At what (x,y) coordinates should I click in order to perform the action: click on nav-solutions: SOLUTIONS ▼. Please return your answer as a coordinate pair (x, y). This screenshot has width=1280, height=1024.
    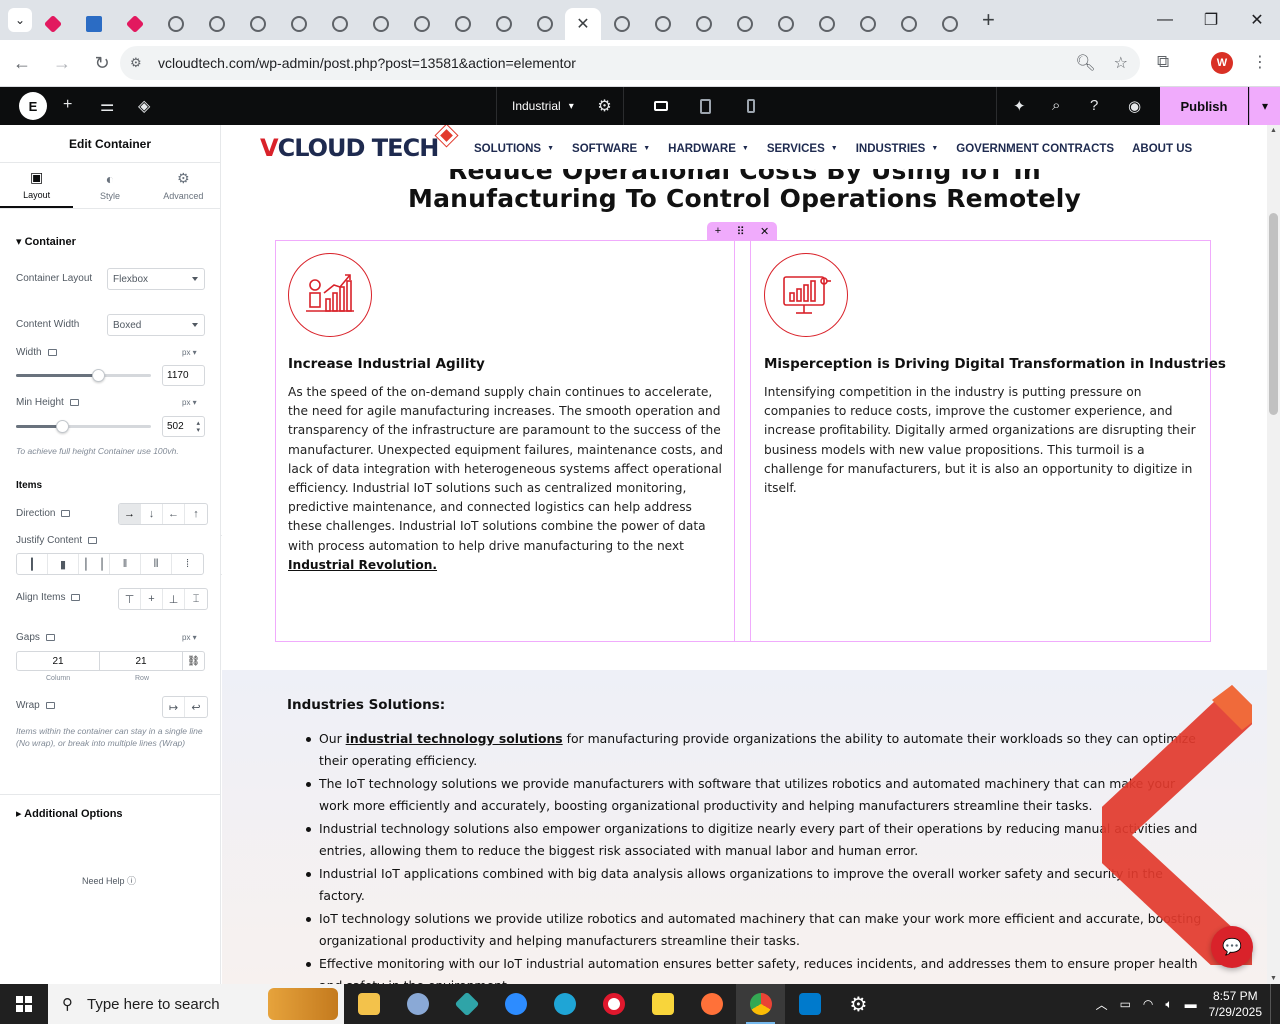
    Looking at the image, I should click on (514, 149).